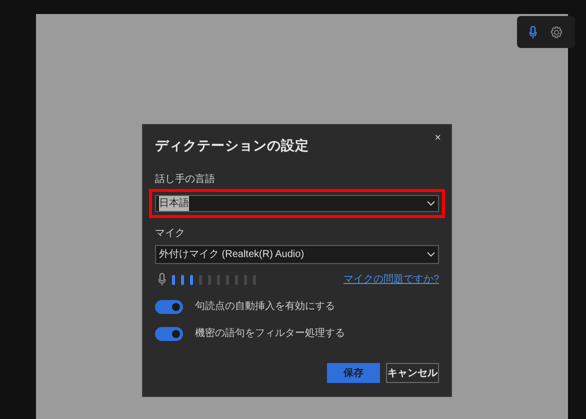  I want to click on close-button: ×, so click(437, 138).